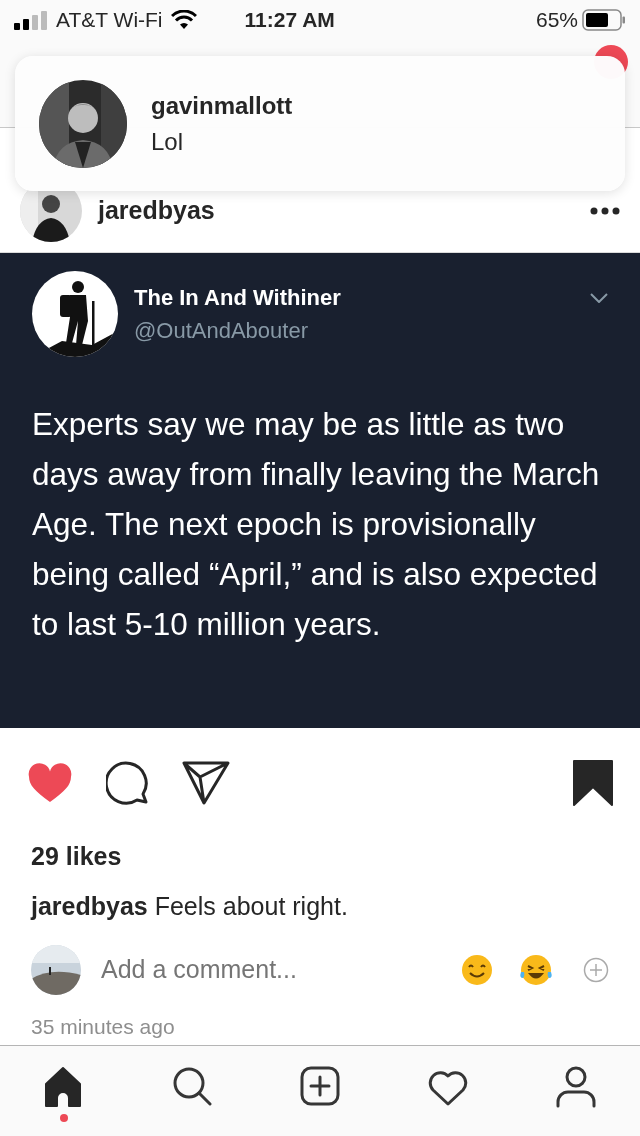 This screenshot has width=640, height=1136. What do you see at coordinates (536, 970) in the screenshot?
I see `laughing-emoji-icon` at bounding box center [536, 970].